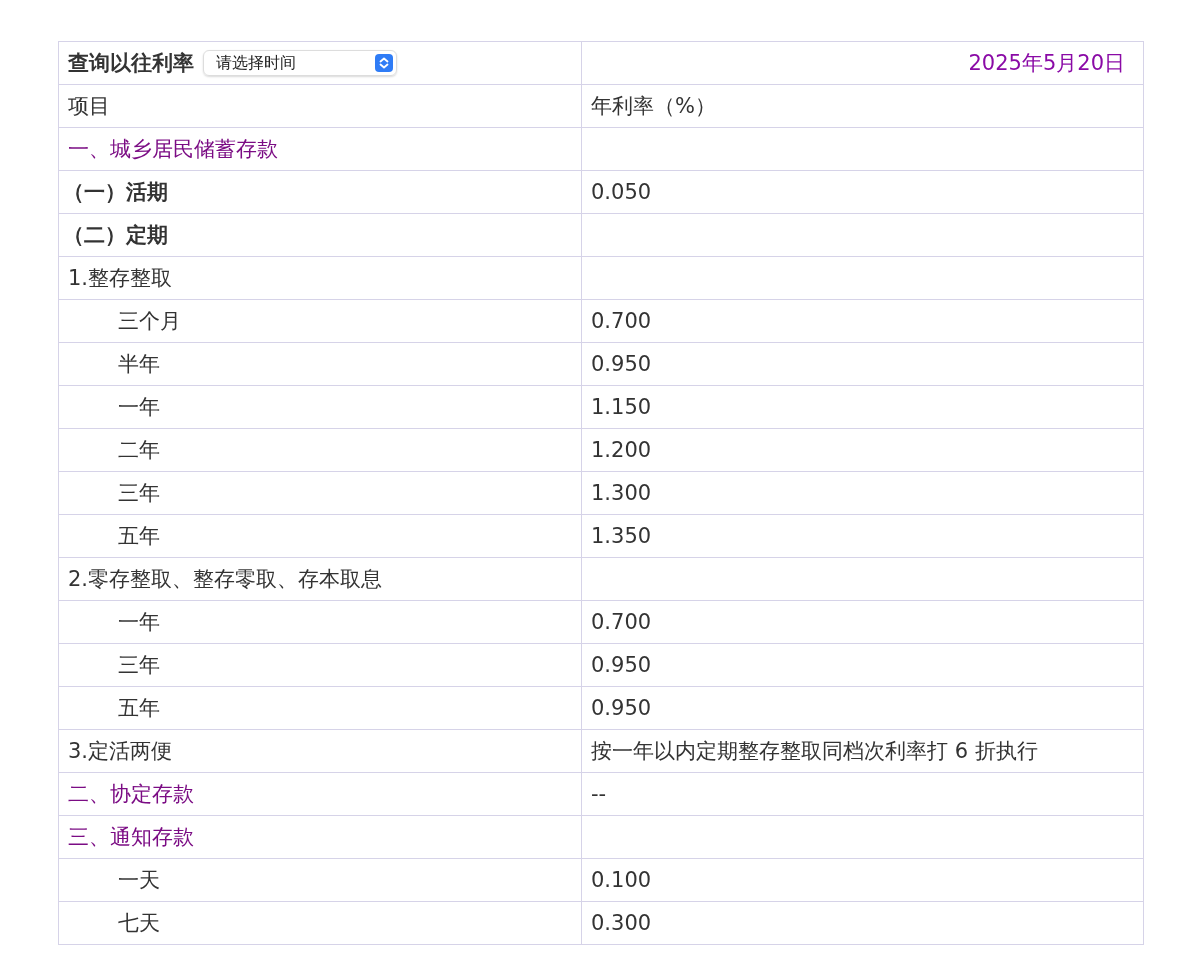 The height and width of the screenshot is (973, 1200). What do you see at coordinates (863, 192) in the screenshot?
I see `rate-cell: 0.050` at bounding box center [863, 192].